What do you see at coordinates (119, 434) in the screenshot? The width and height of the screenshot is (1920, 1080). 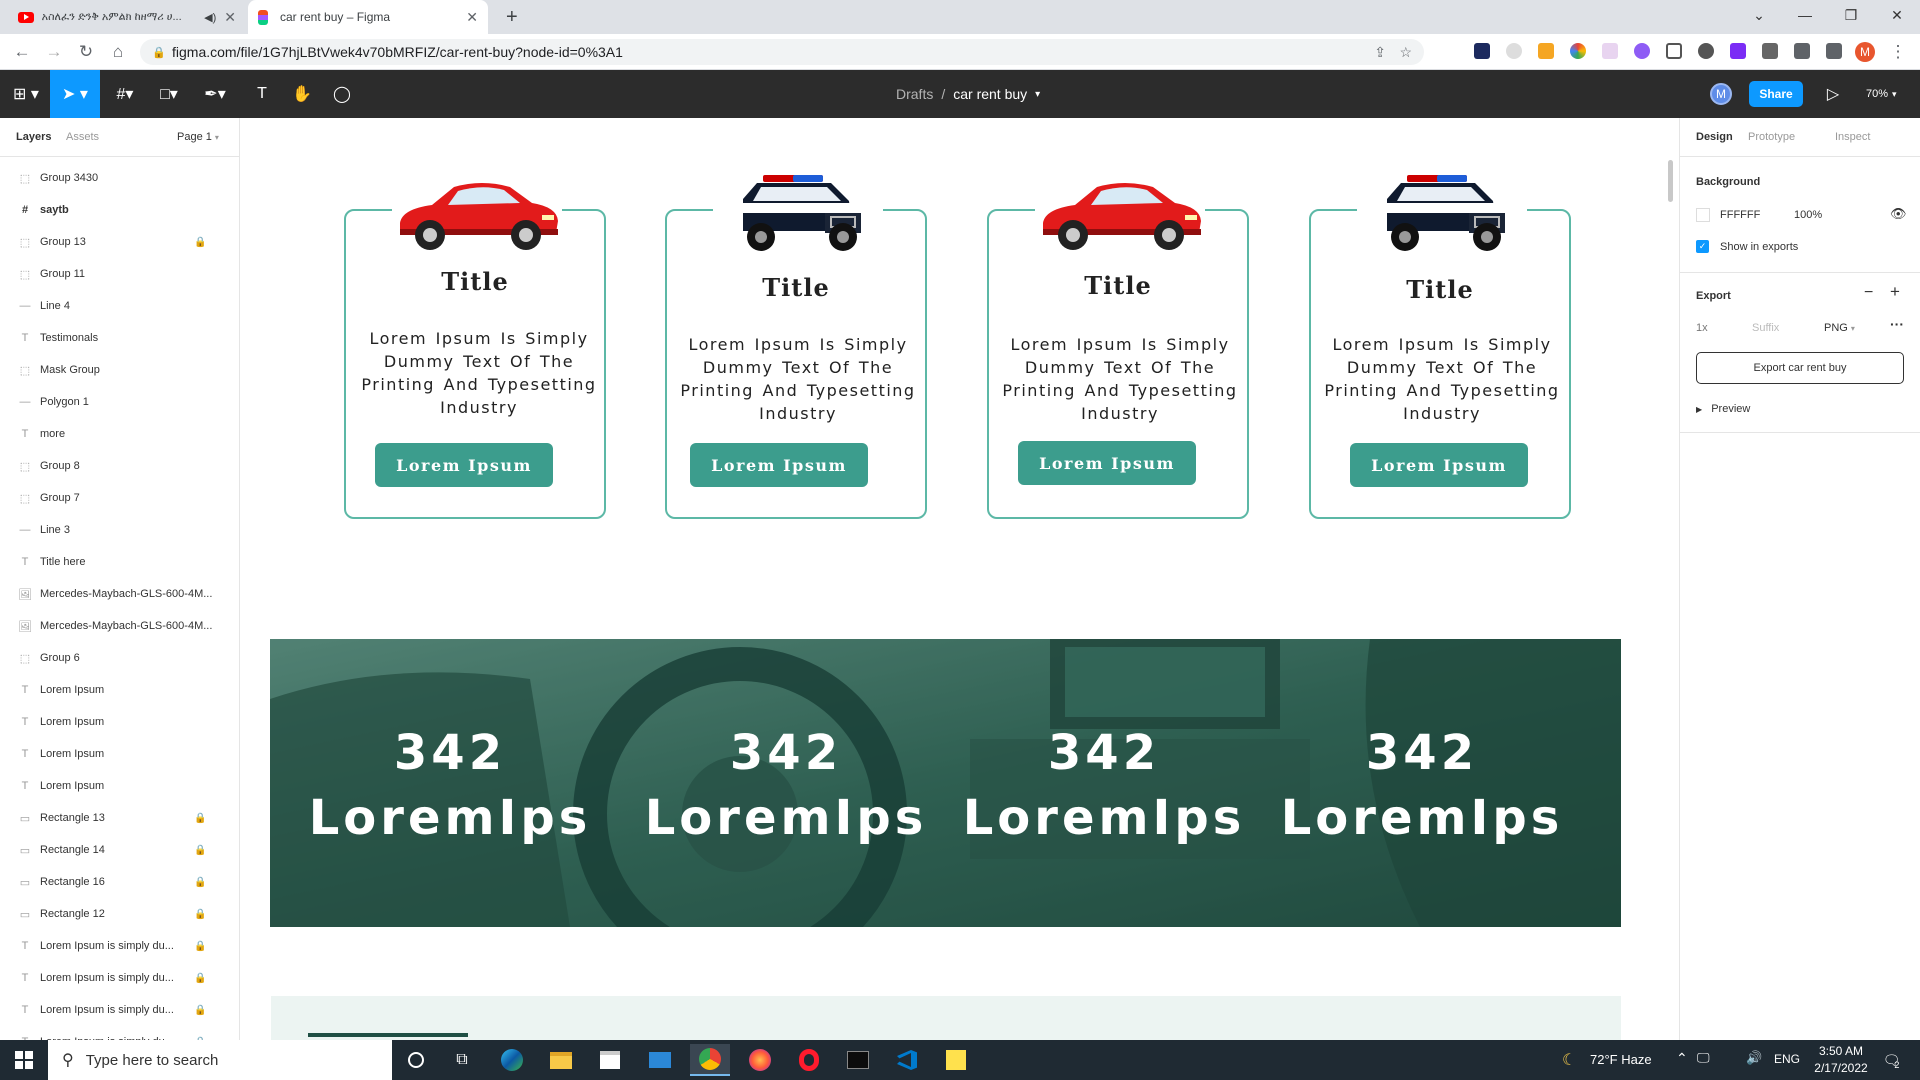 I see `layer-item: Tmore` at bounding box center [119, 434].